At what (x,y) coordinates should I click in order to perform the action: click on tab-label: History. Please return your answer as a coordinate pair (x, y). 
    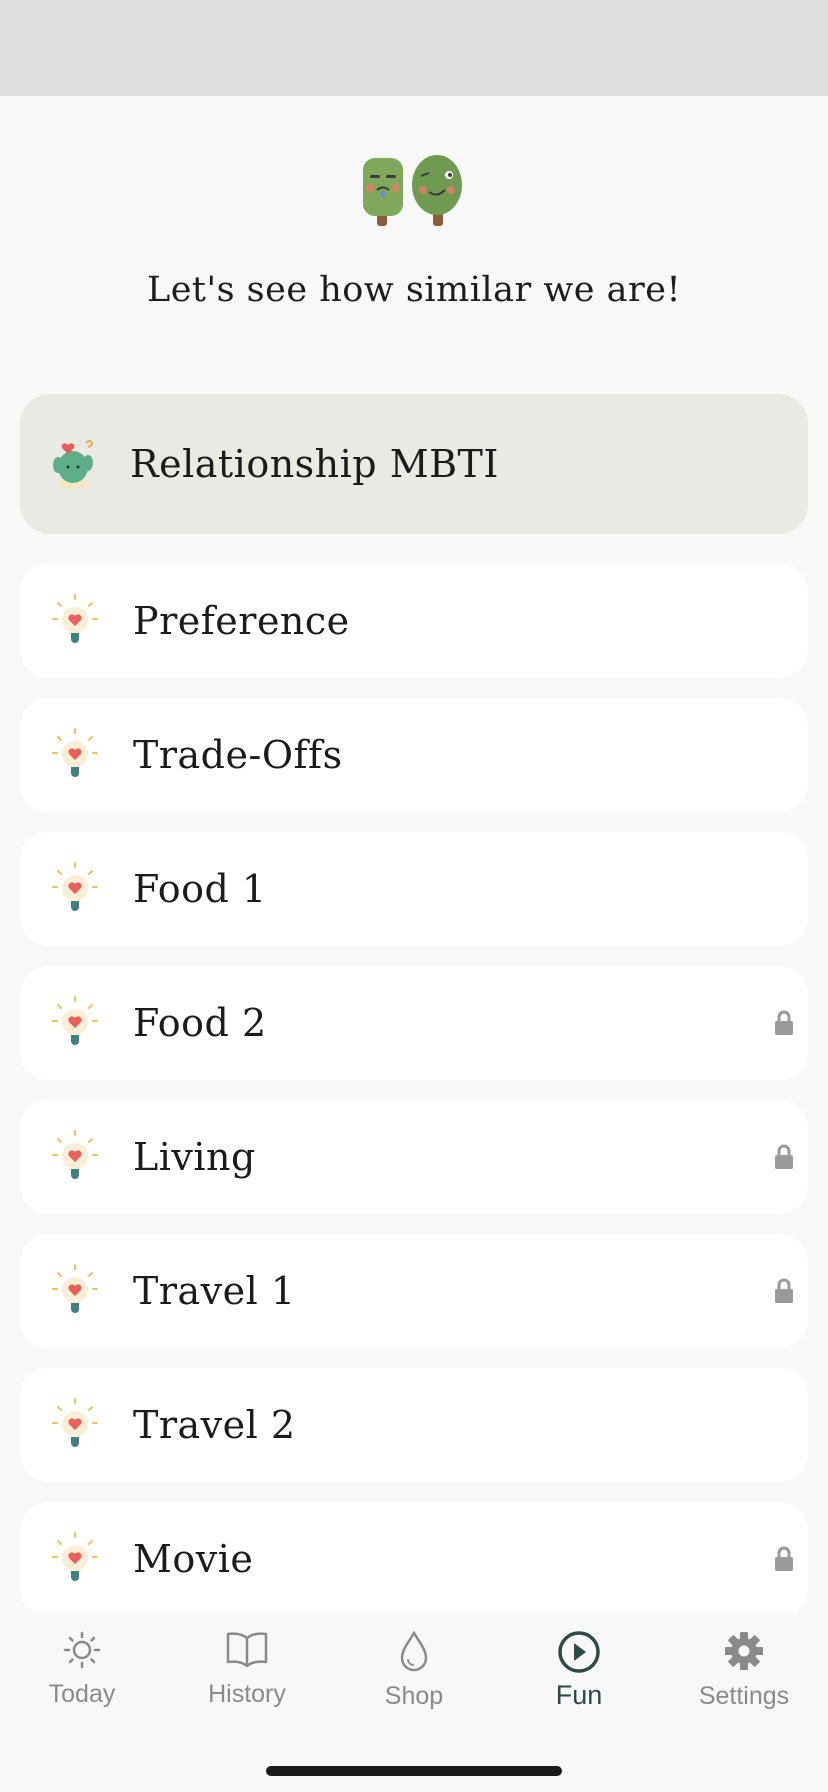
    Looking at the image, I should click on (247, 1694).